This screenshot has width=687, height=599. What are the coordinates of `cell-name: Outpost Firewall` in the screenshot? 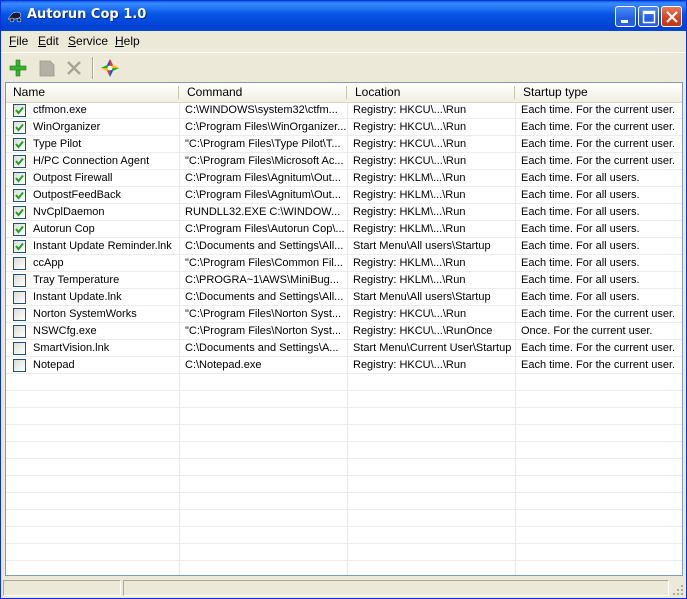 It's located at (73, 178).